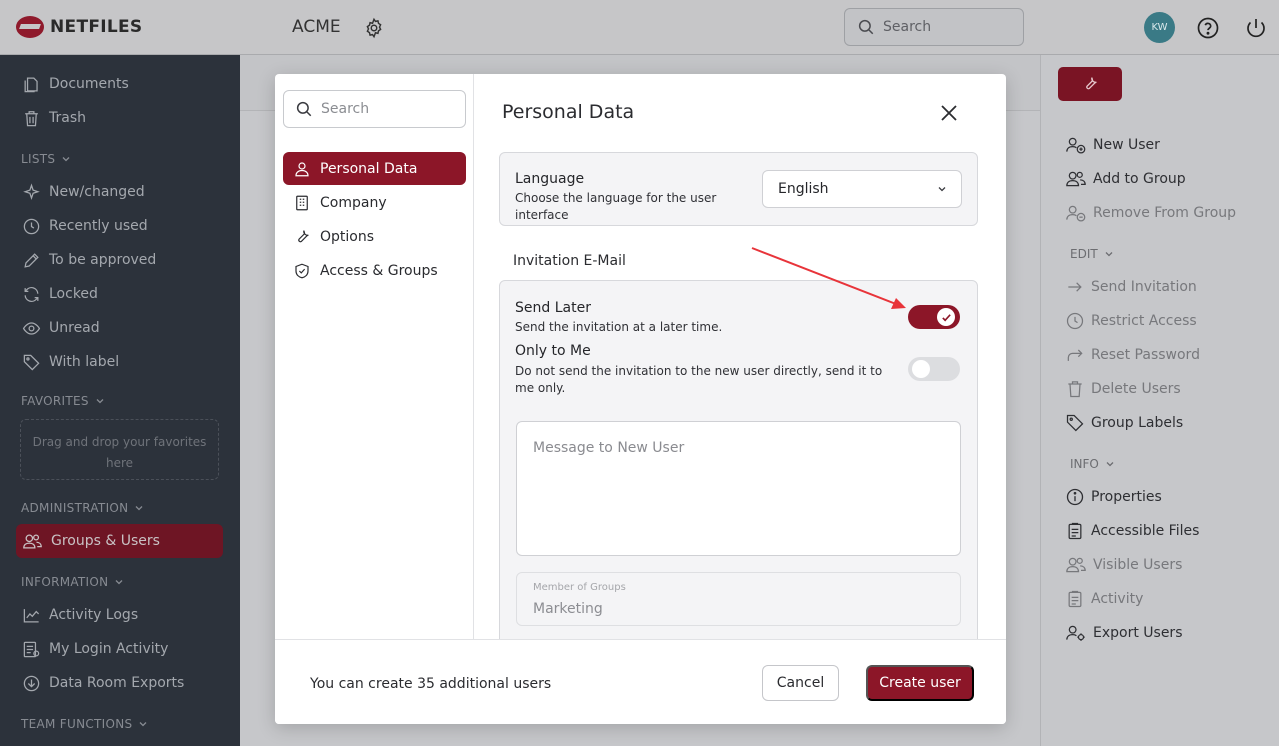 This screenshot has width=1279, height=746. What do you see at coordinates (1090, 84) in the screenshot?
I see `tools-button` at bounding box center [1090, 84].